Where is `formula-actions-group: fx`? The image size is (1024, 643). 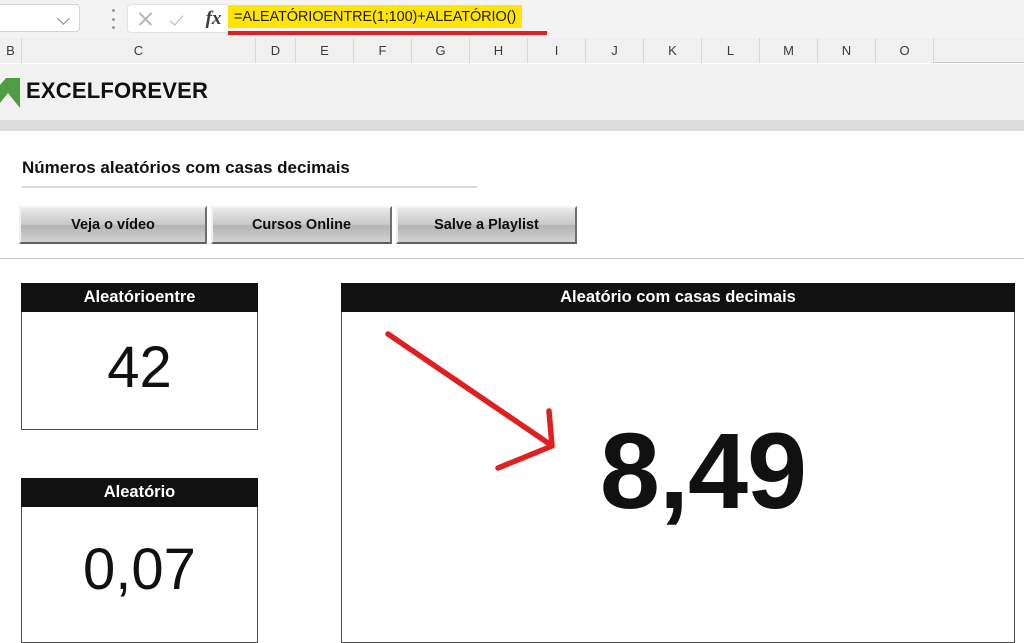
formula-actions-group: fx is located at coordinates (179, 18).